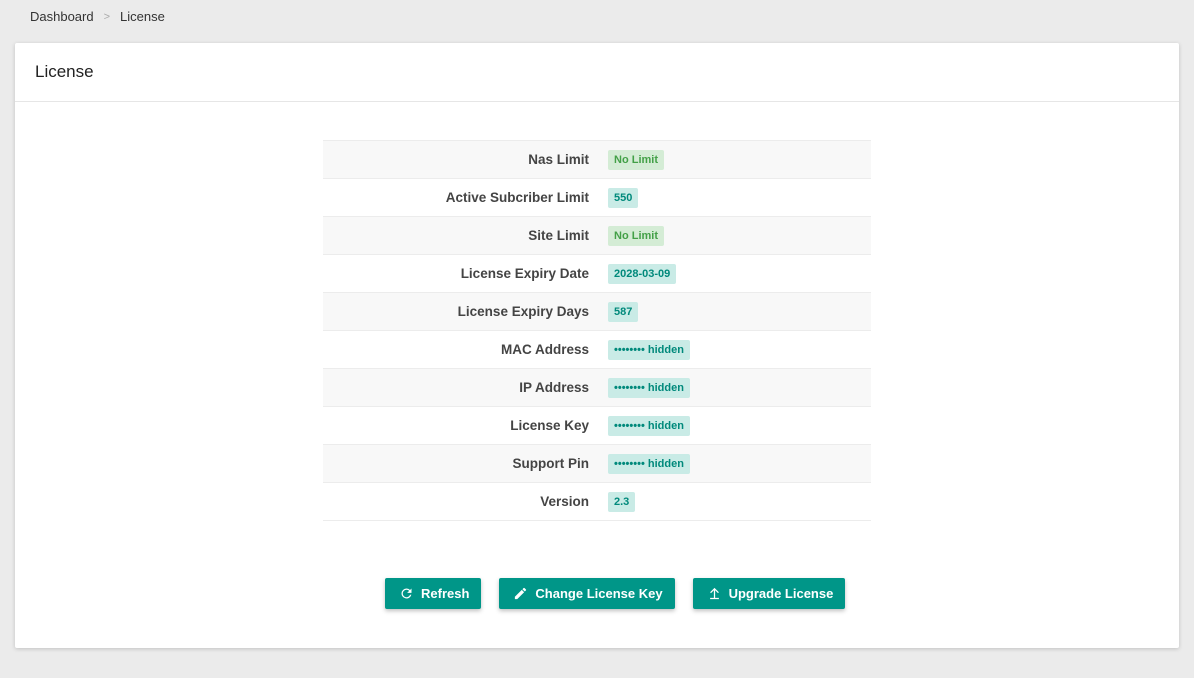 The height and width of the screenshot is (678, 1194). Describe the element at coordinates (142, 16) in the screenshot. I see `breadcrumb-current: License` at that location.